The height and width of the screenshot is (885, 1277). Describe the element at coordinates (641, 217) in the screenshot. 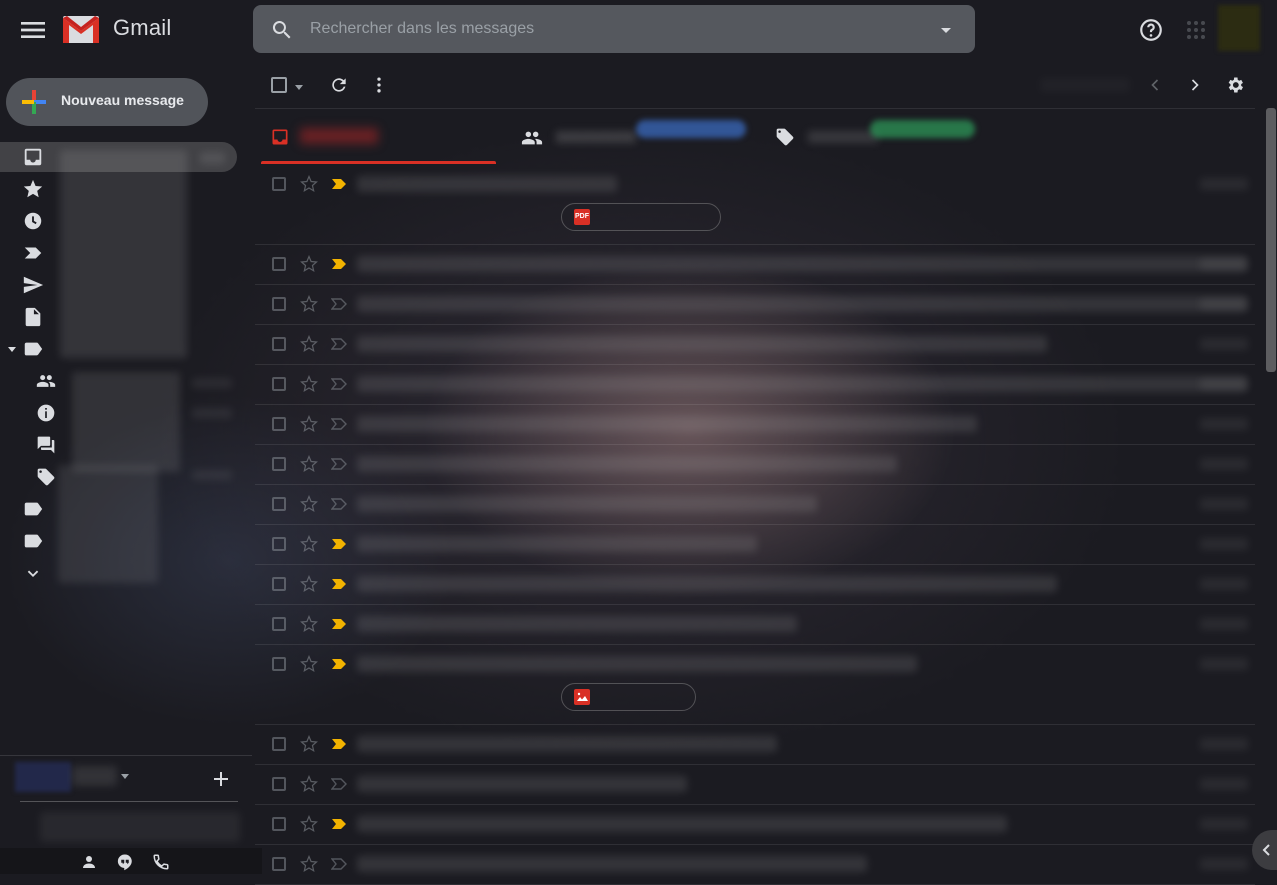

I see `attachment-chip-pdf: PDF` at that location.